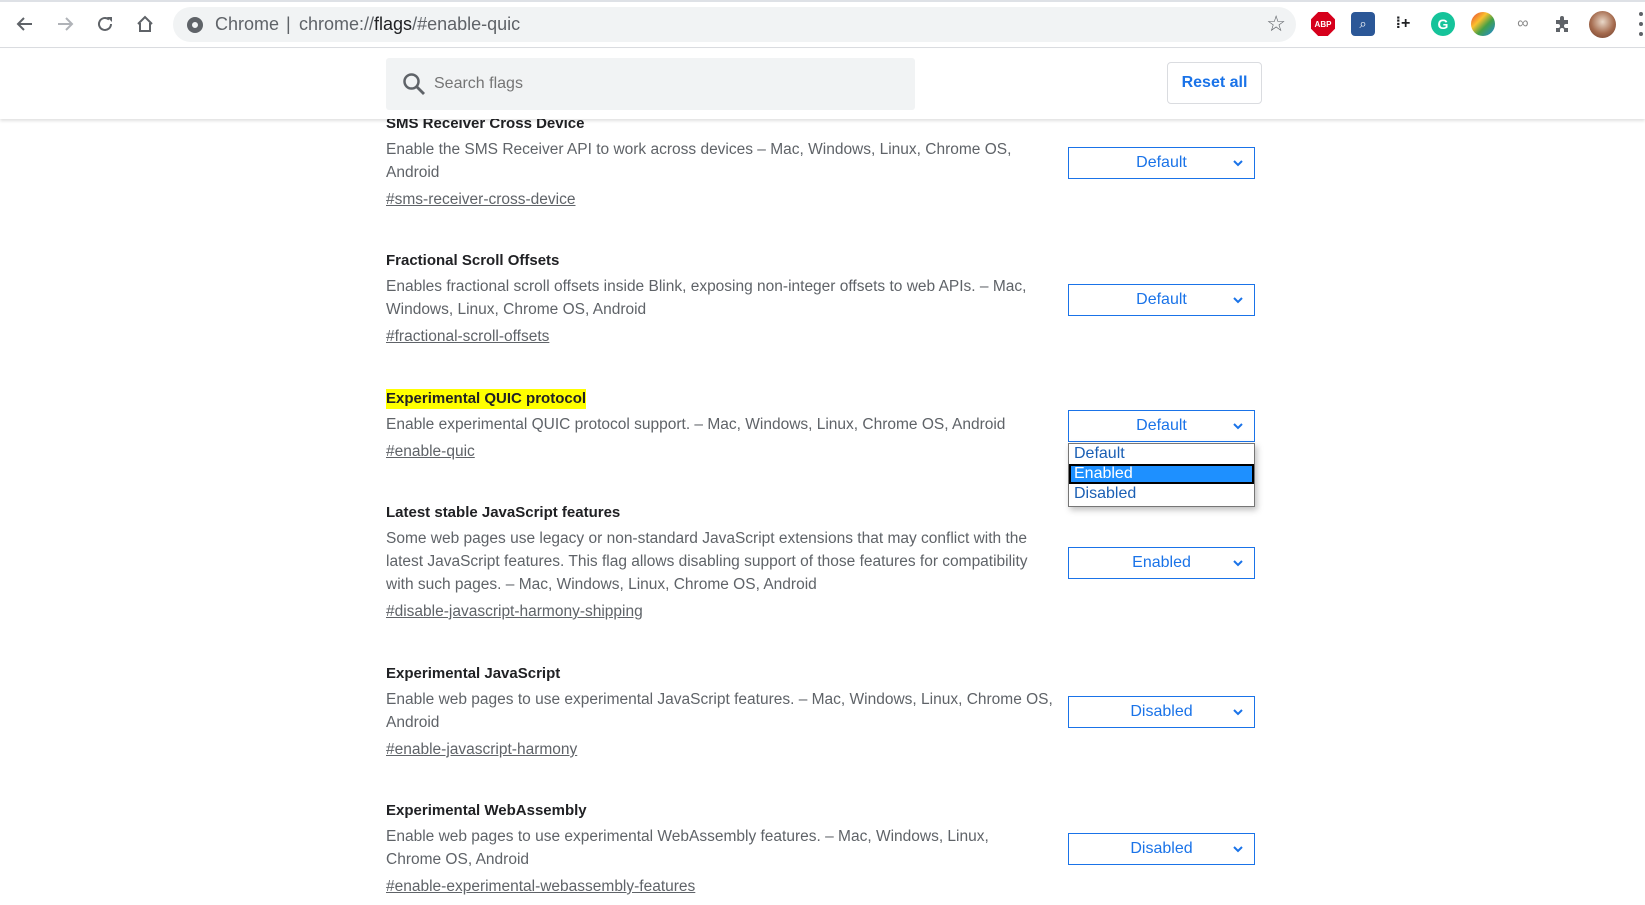 The image size is (1645, 905). Describe the element at coordinates (480, 199) in the screenshot. I see `flag-link: #sms-receiver-cross-device` at that location.